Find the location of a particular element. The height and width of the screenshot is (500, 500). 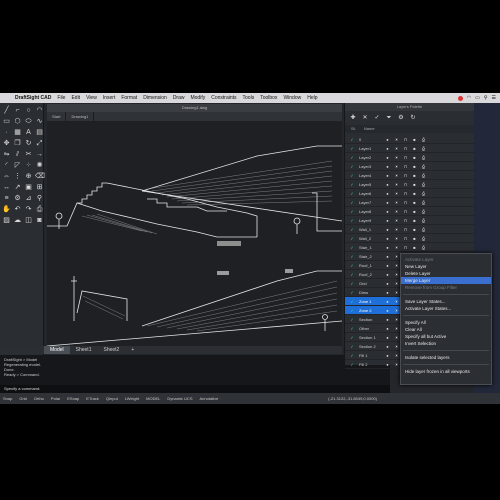

properties-tool-icon: ⚙ is located at coordinates (17, 198).